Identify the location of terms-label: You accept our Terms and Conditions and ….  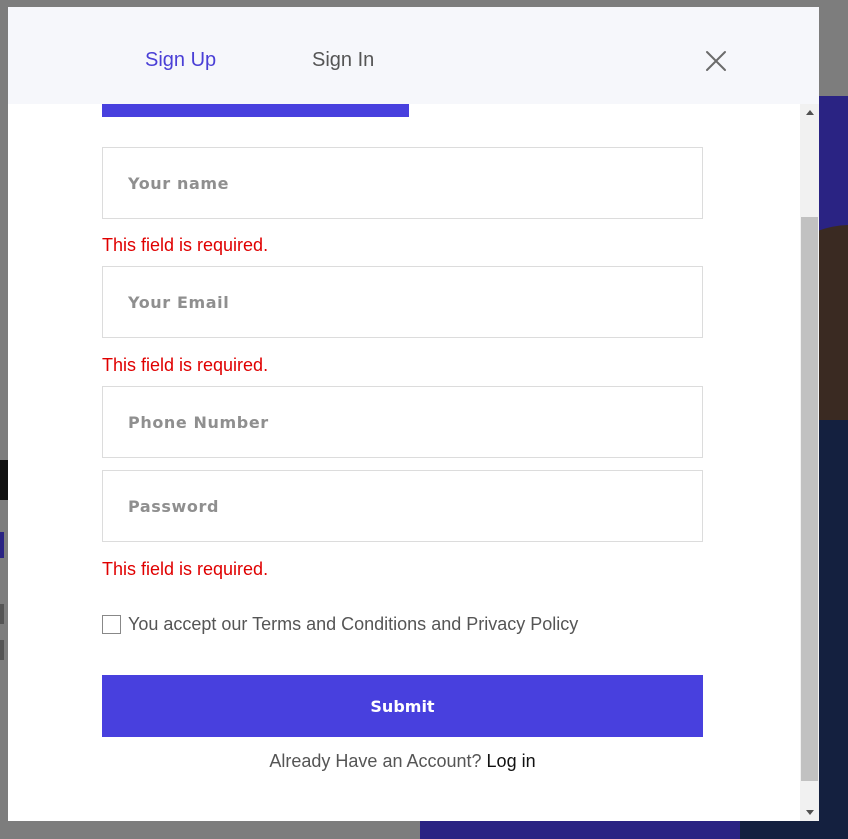
(353, 624).